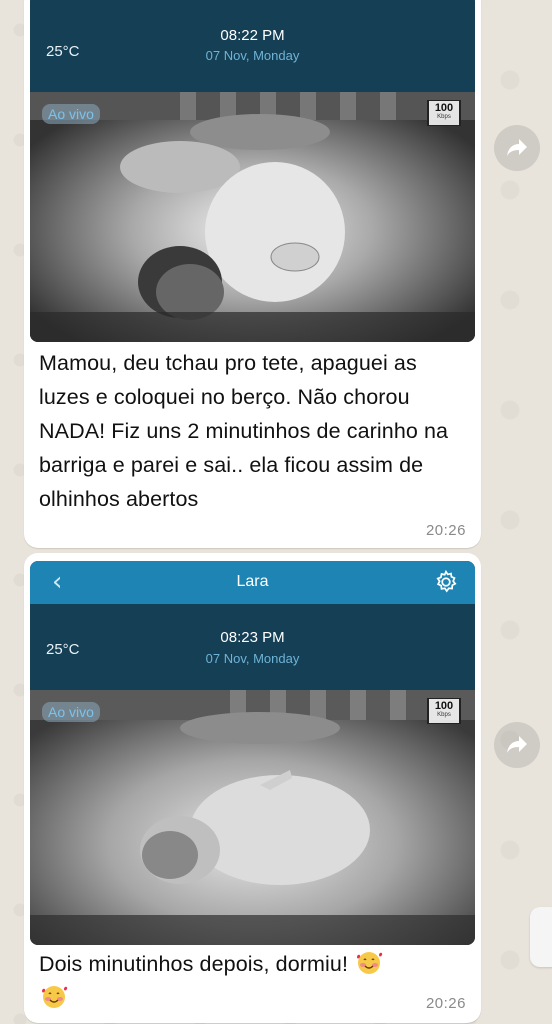  Describe the element at coordinates (194, 964) in the screenshot. I see `message-text: Dois minutinhos depois, dormiu!` at that location.